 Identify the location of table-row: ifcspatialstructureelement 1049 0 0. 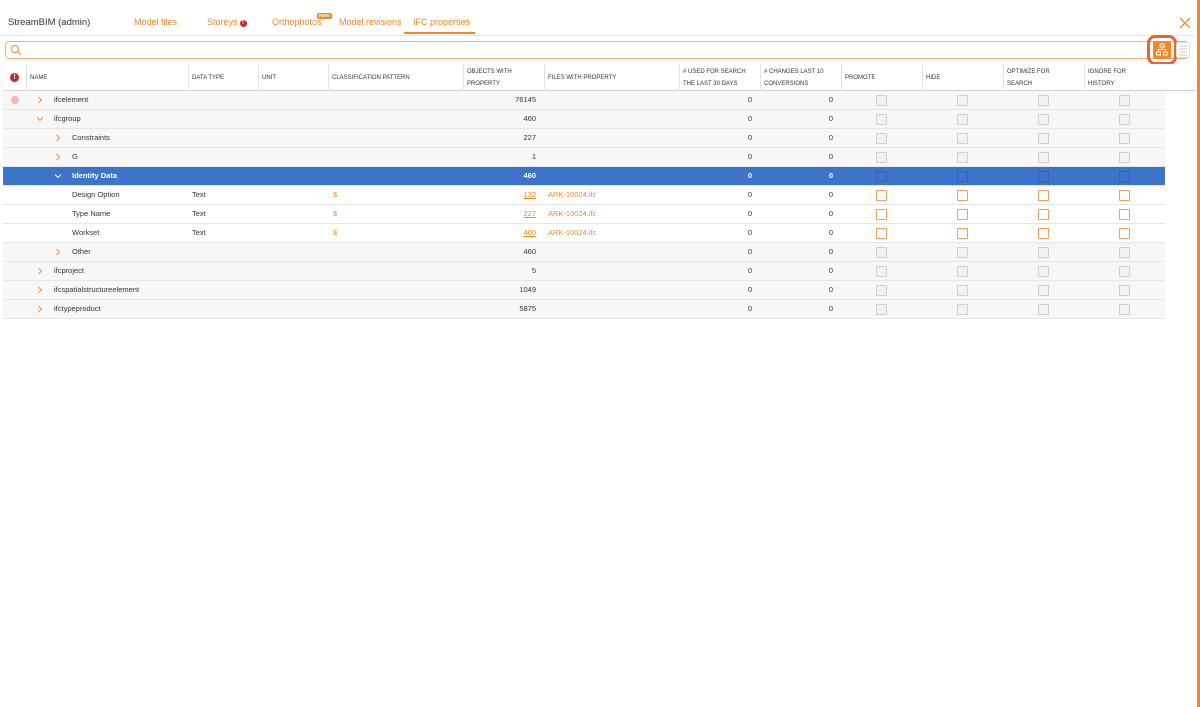
(584, 290).